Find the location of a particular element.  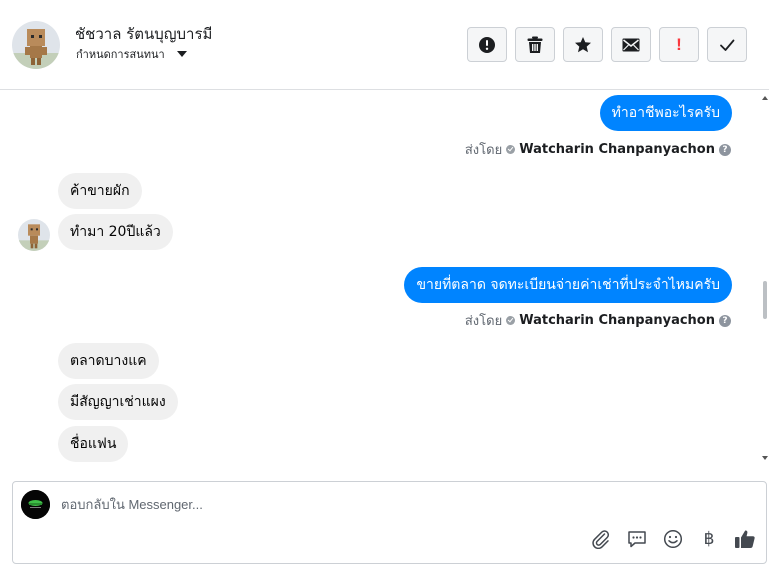

paperclip-icon is located at coordinates (601, 539).